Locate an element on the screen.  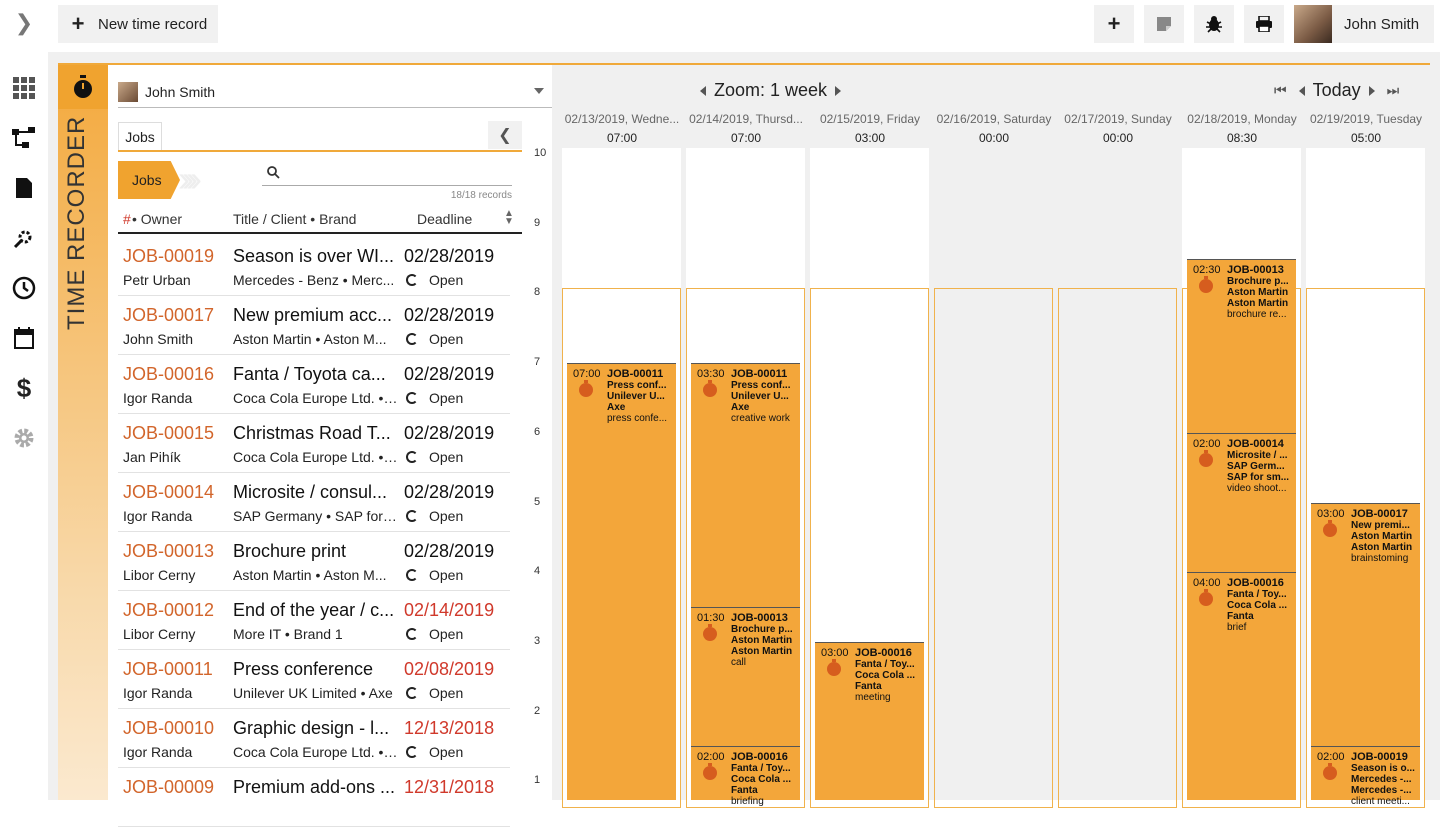
chevron-left-icon: ❮ is located at coordinates (505, 135).